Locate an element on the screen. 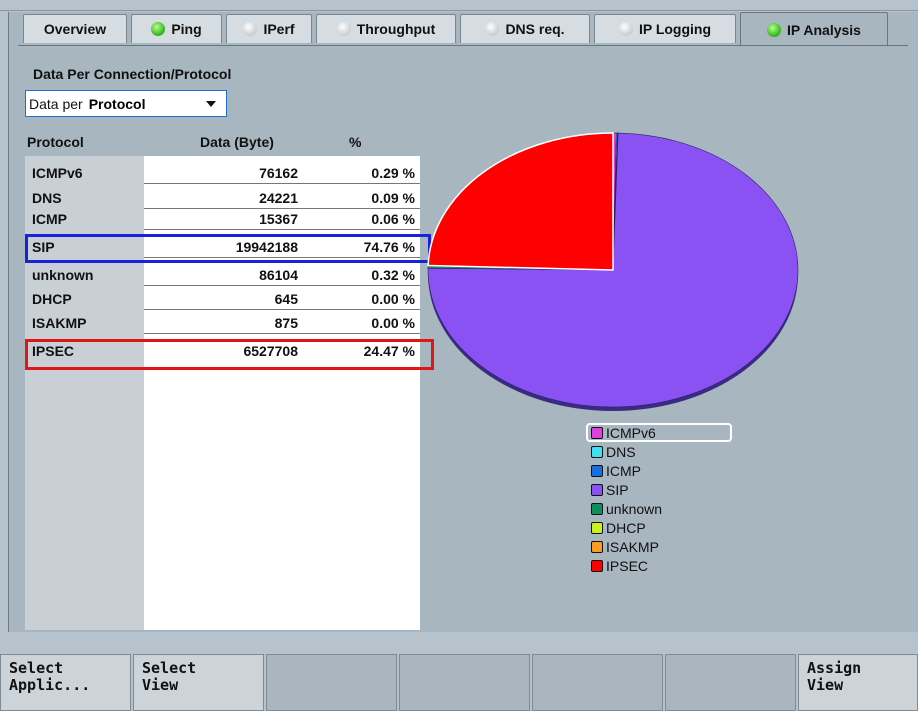  cell-bytes: 875 is located at coordinates (286, 323).